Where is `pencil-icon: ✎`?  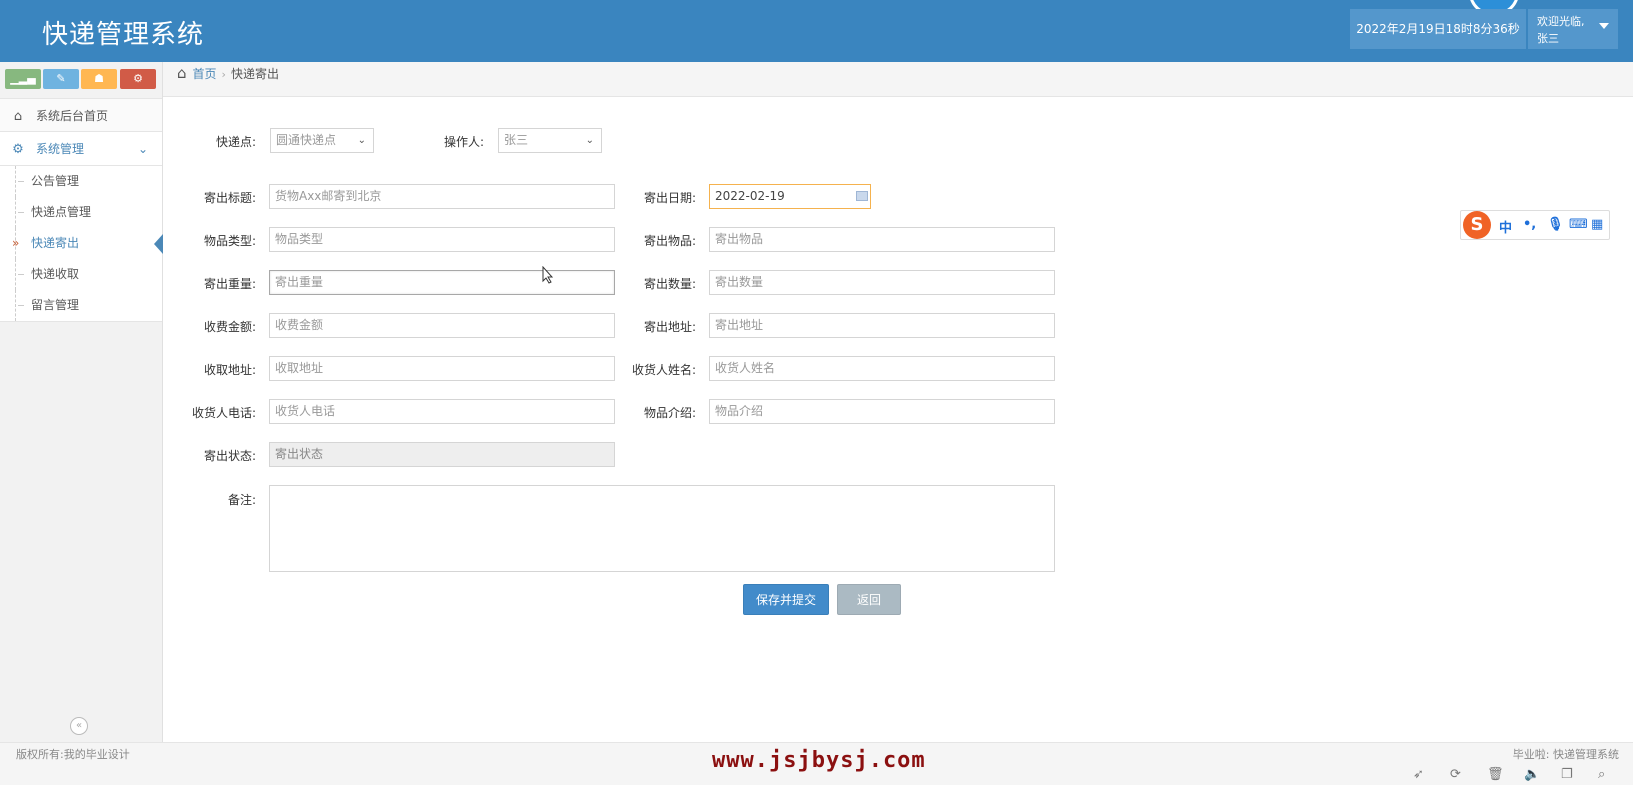 pencil-icon: ✎ is located at coordinates (61, 79).